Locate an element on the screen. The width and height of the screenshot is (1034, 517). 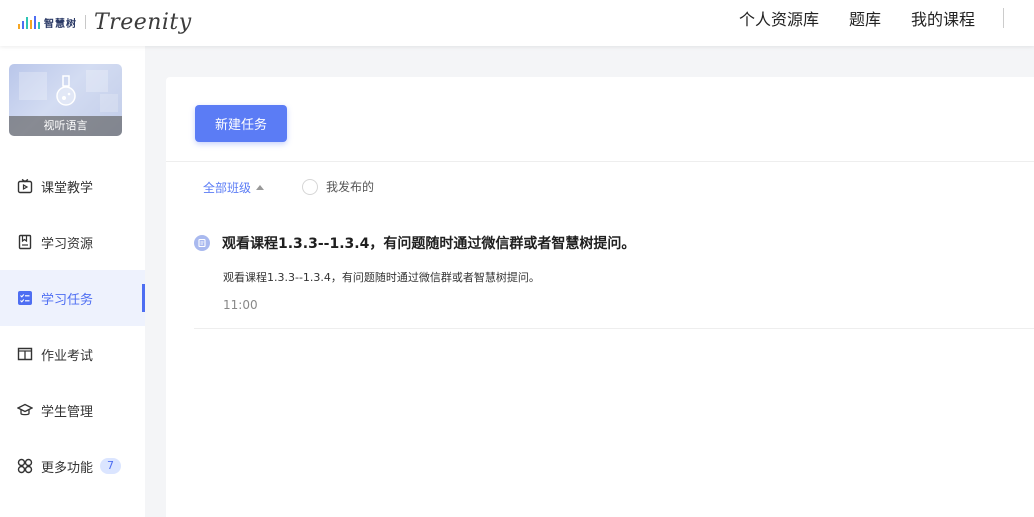
nav-question-bank: 题库 is located at coordinates (865, 18).